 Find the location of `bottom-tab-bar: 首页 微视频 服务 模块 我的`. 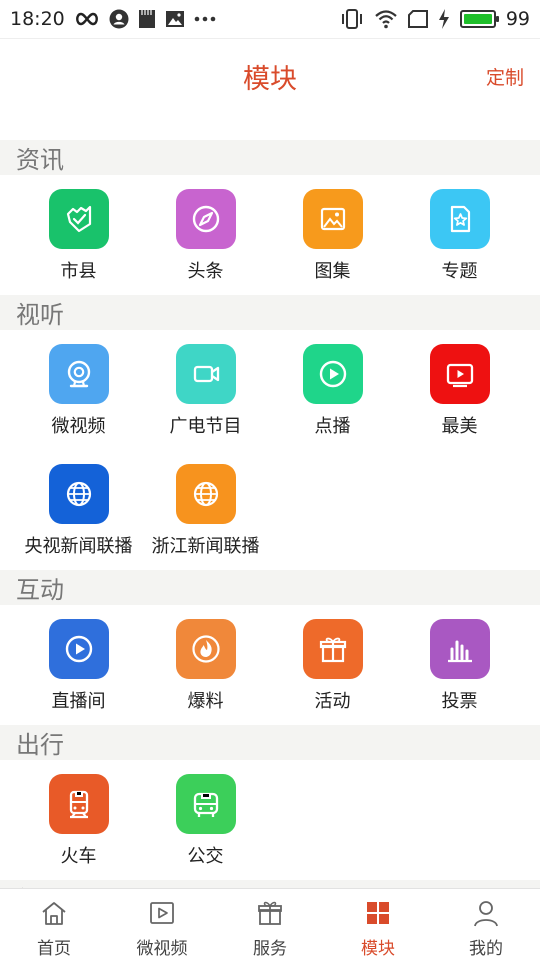

bottom-tab-bar: 首页 微视频 服务 模块 我的 is located at coordinates (270, 924).